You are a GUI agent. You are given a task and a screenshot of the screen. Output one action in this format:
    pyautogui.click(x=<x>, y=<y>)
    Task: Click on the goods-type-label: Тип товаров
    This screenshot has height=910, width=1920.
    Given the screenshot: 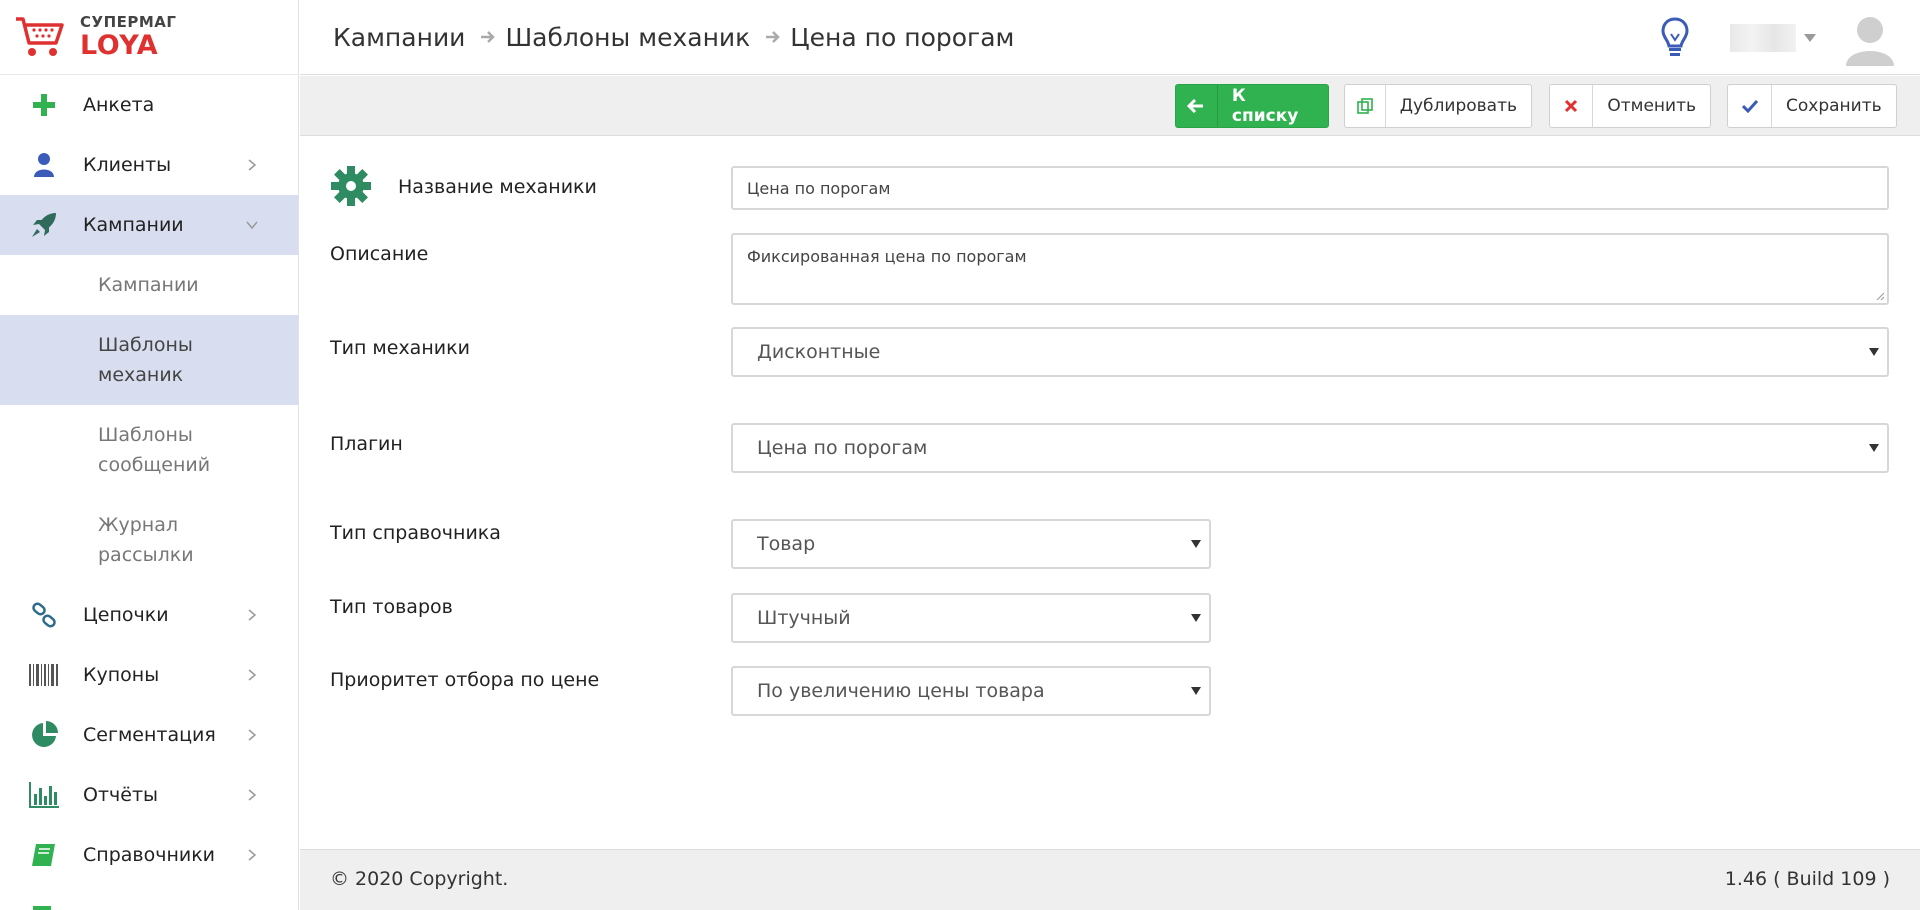 What is the action you would take?
    pyautogui.click(x=391, y=607)
    